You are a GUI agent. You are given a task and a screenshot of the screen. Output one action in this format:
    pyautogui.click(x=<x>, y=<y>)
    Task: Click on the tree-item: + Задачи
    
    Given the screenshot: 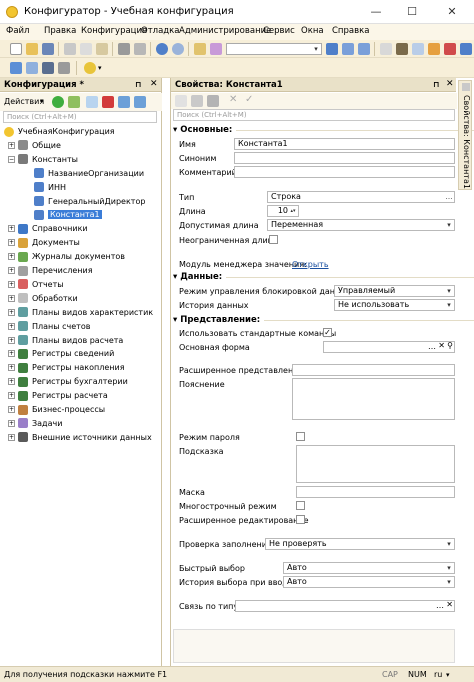 What is the action you would take?
    pyautogui.click(x=35, y=423)
    